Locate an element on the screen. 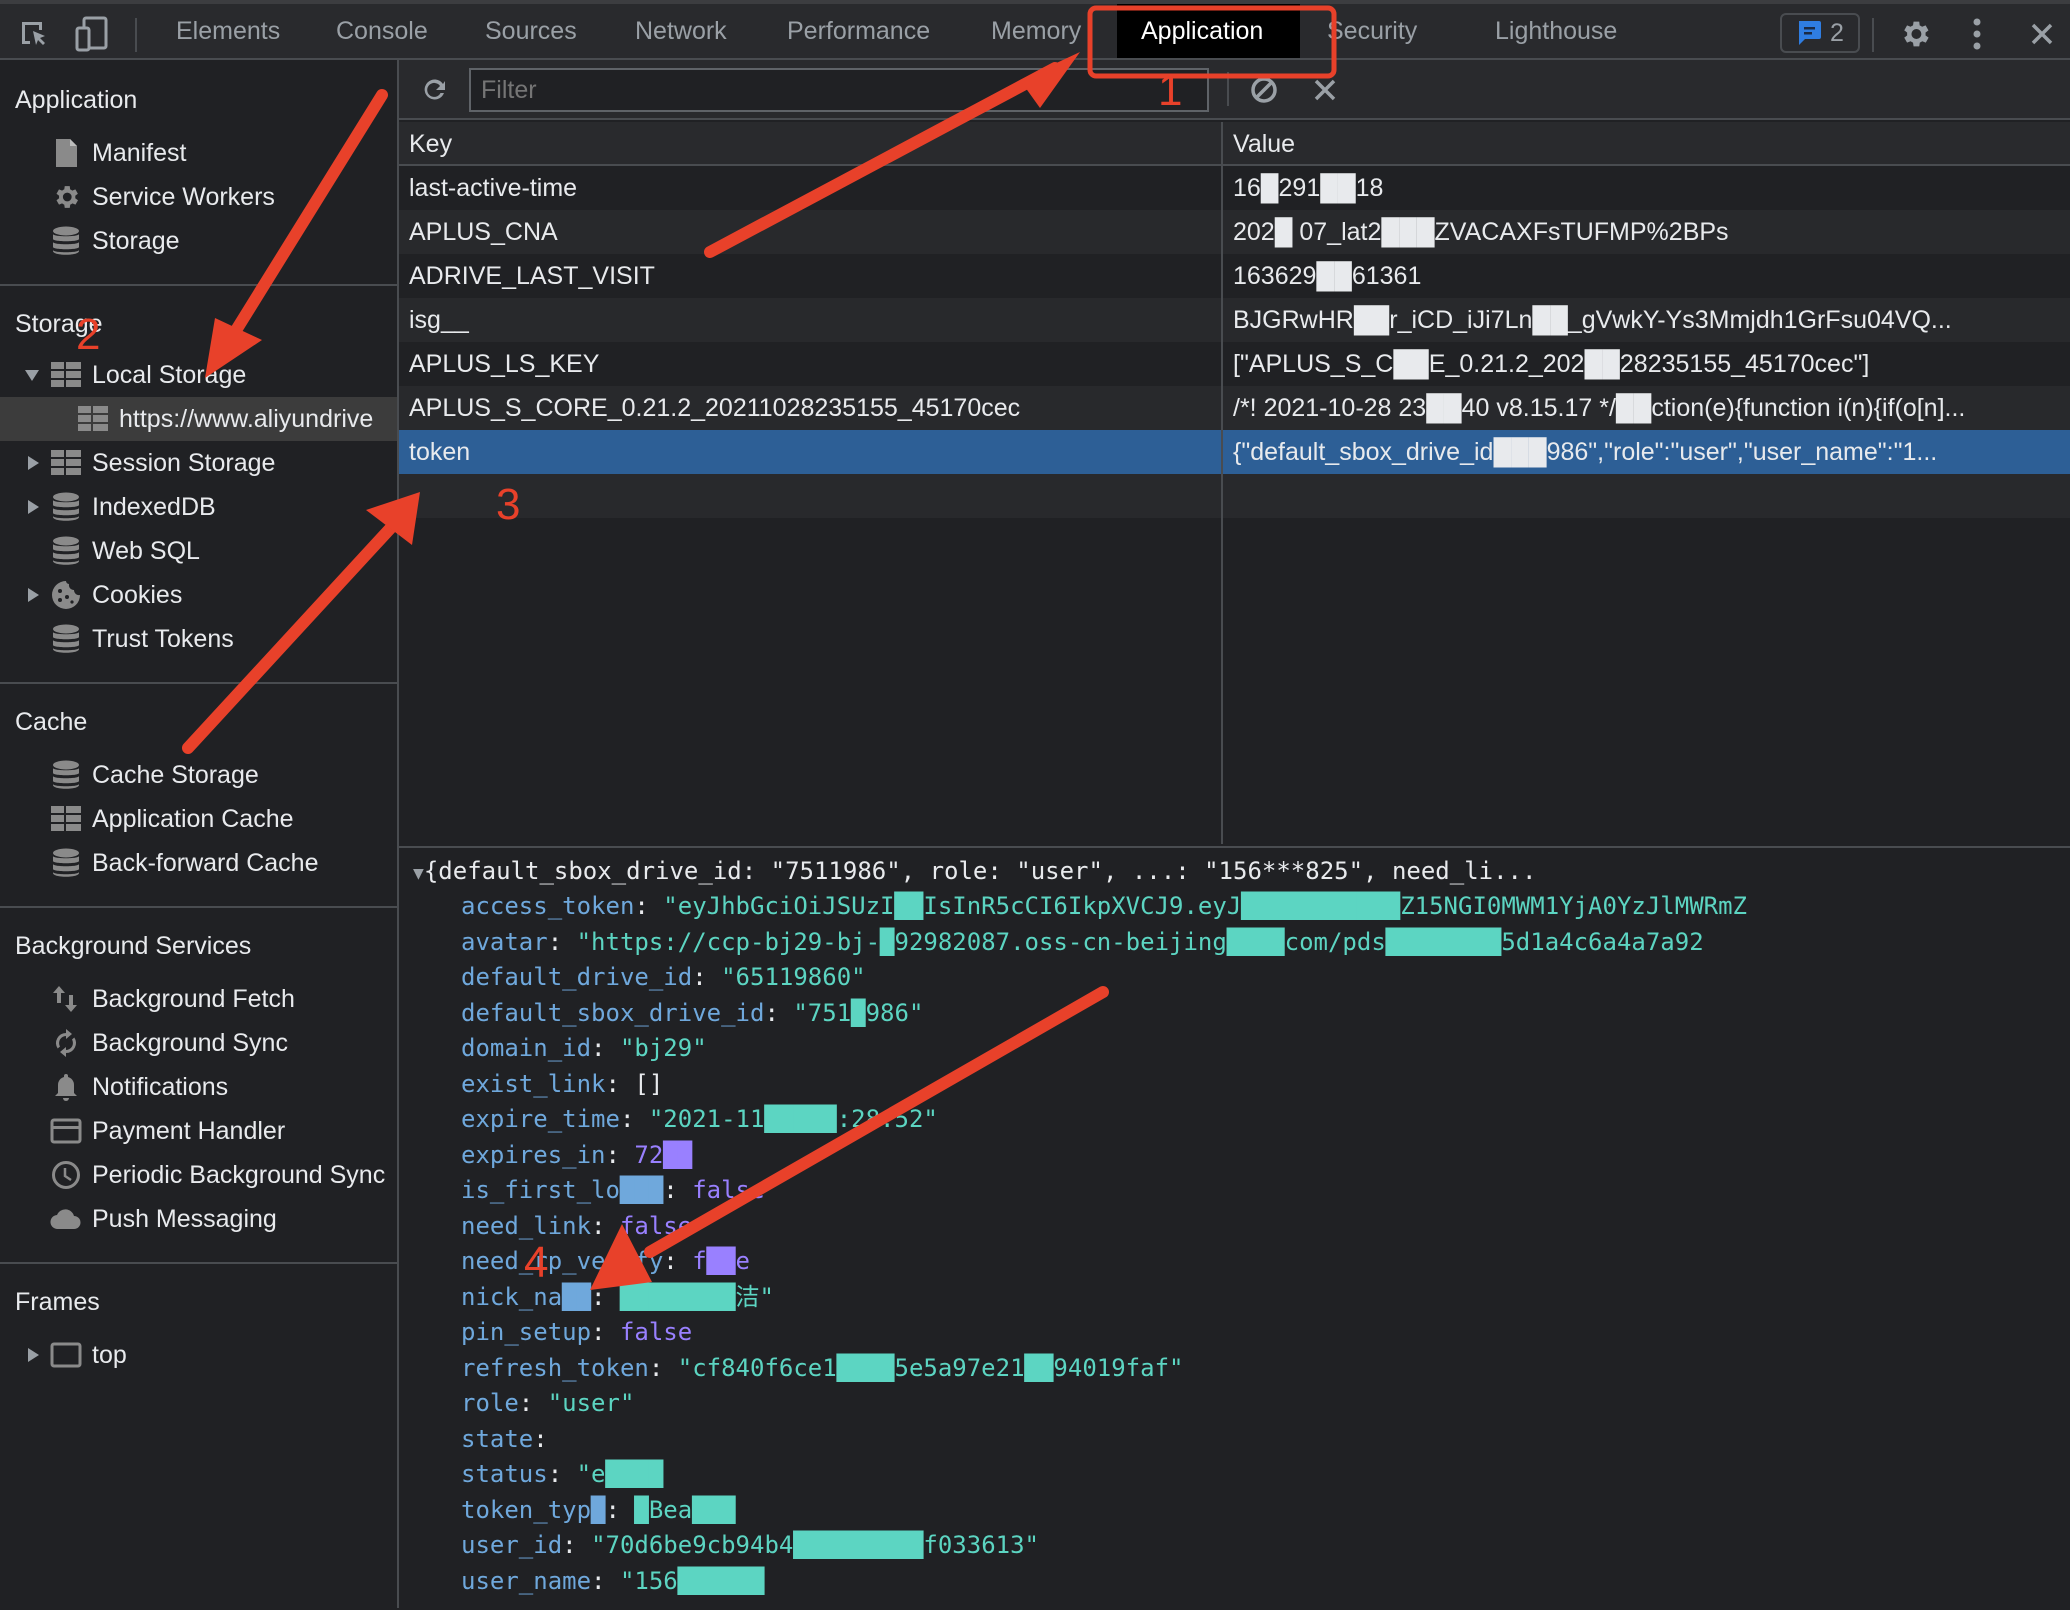 This screenshot has height=1610, width=2070. sidebar-item-storage-overview: Storage is located at coordinates (198, 241).